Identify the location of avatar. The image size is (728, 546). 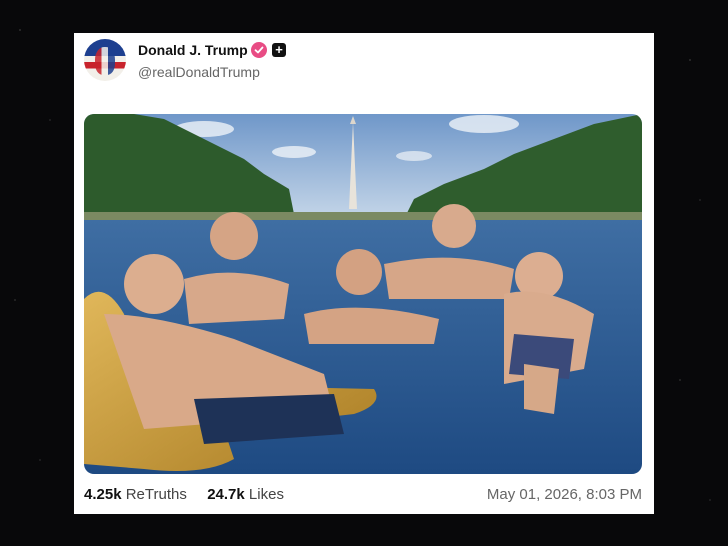
(105, 60).